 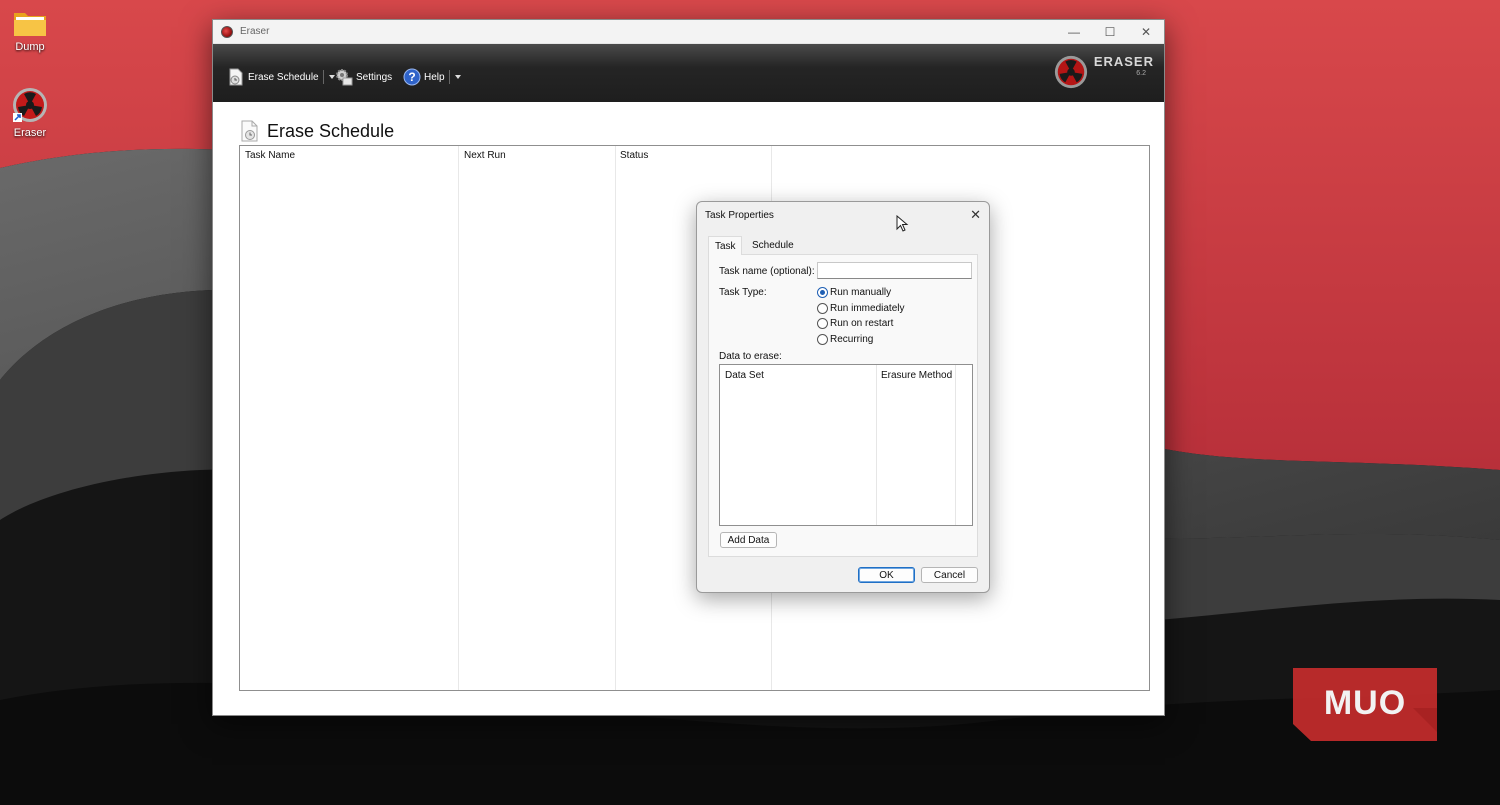 What do you see at coordinates (1146, 32) in the screenshot?
I see `close-button: ✕` at bounding box center [1146, 32].